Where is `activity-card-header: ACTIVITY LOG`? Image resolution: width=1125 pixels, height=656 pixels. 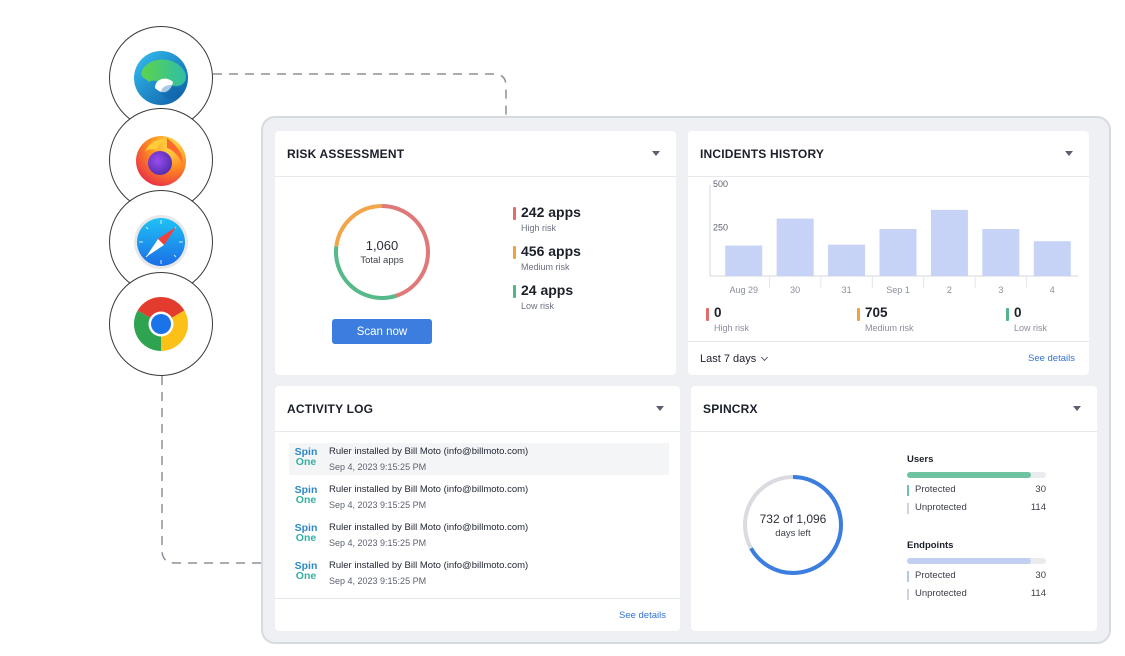 activity-card-header: ACTIVITY LOG is located at coordinates (477, 409).